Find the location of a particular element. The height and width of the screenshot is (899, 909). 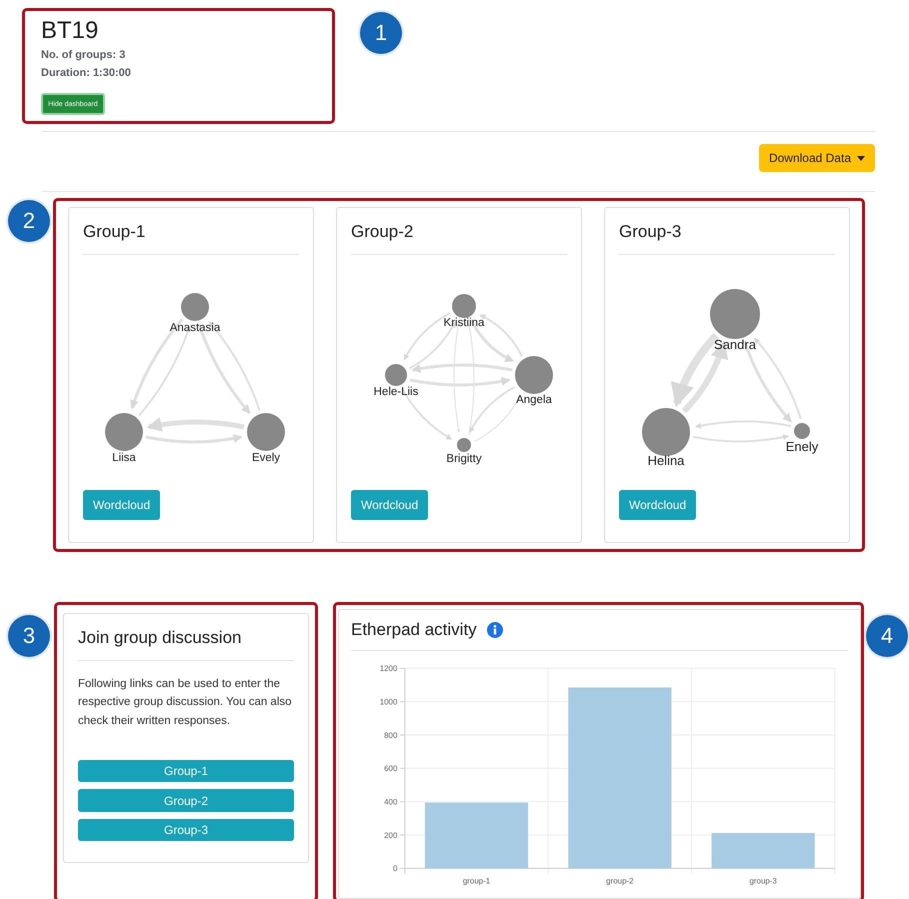

card-text: Following links can be used to enter the respective group discussion. You can also check their written responses. is located at coordinates (185, 703).